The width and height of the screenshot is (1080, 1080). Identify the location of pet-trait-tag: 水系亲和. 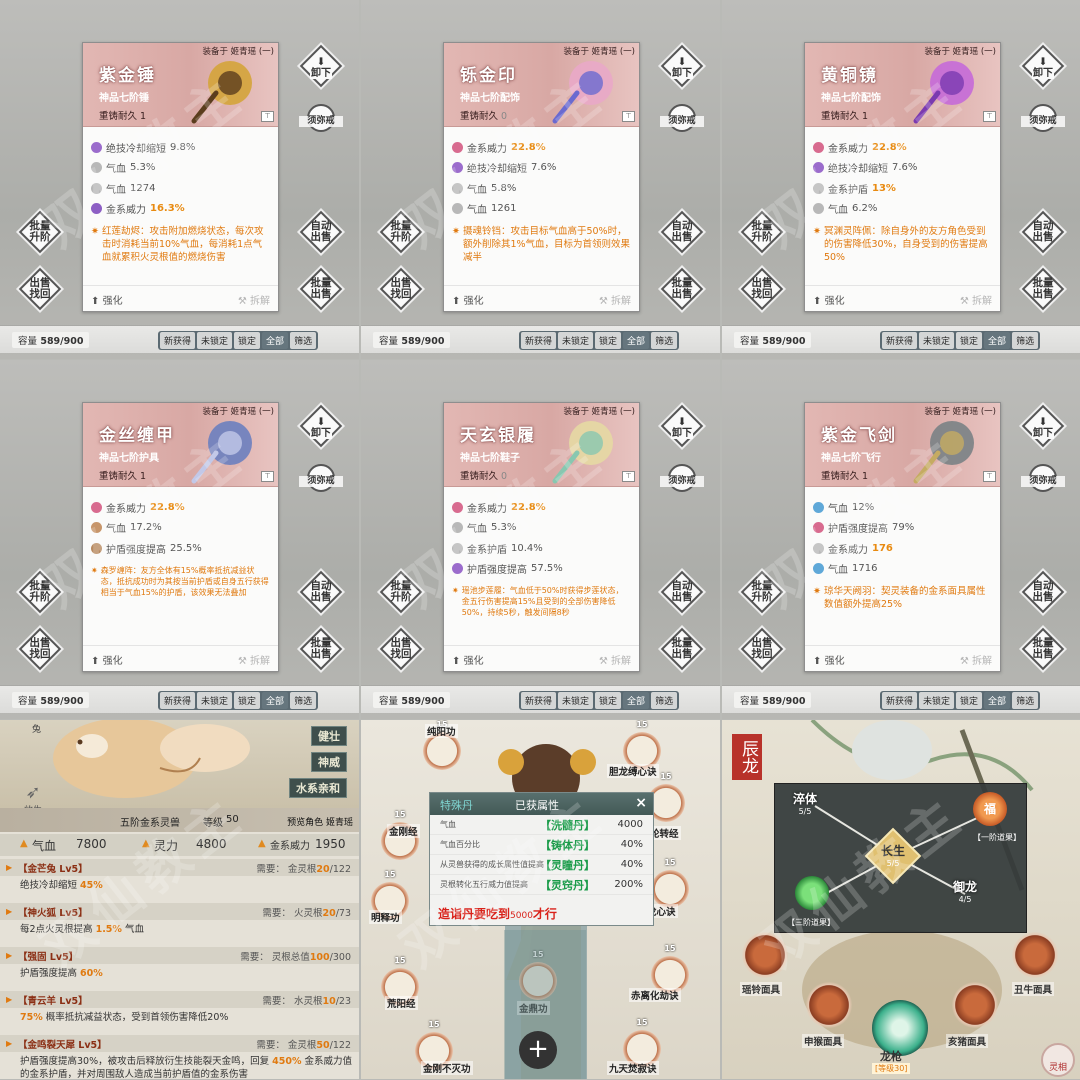
(318, 788).